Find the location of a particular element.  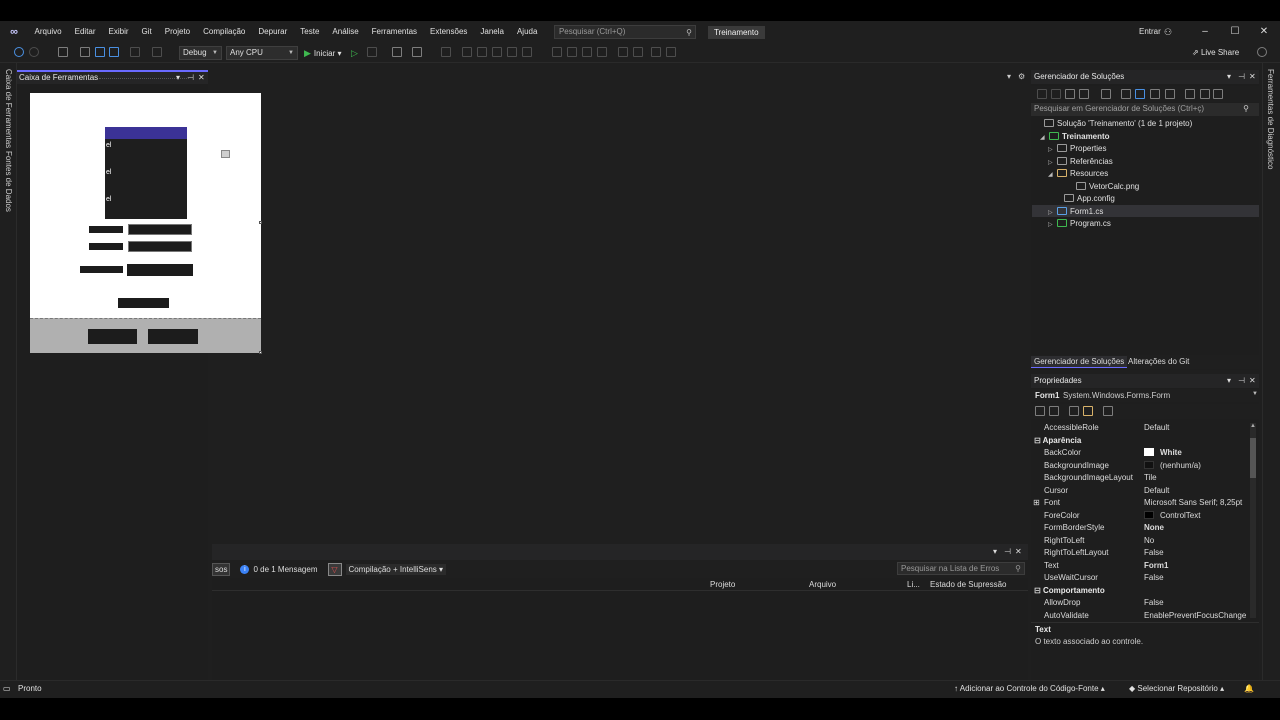

maximize-icon: ☐ is located at coordinates (1235, 32).